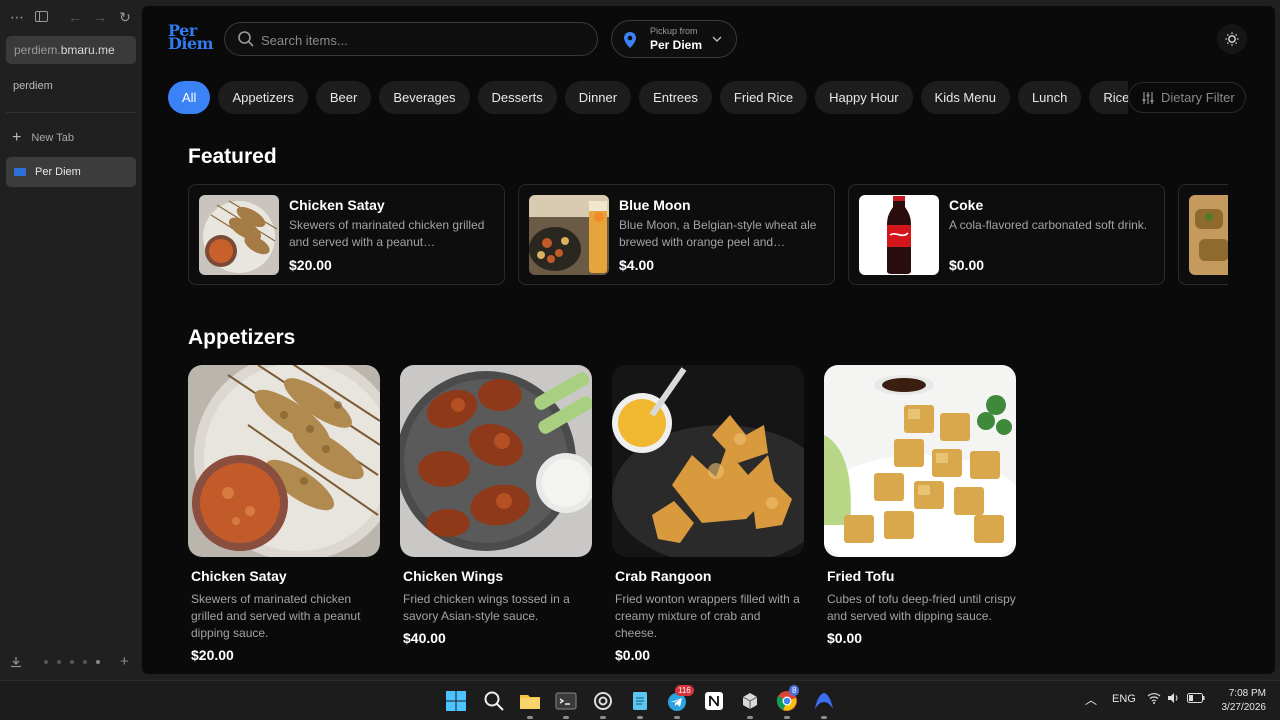 This screenshot has height=720, width=1280. Describe the element at coordinates (1232, 39) in the screenshot. I see `theme-toggle-button` at that location.